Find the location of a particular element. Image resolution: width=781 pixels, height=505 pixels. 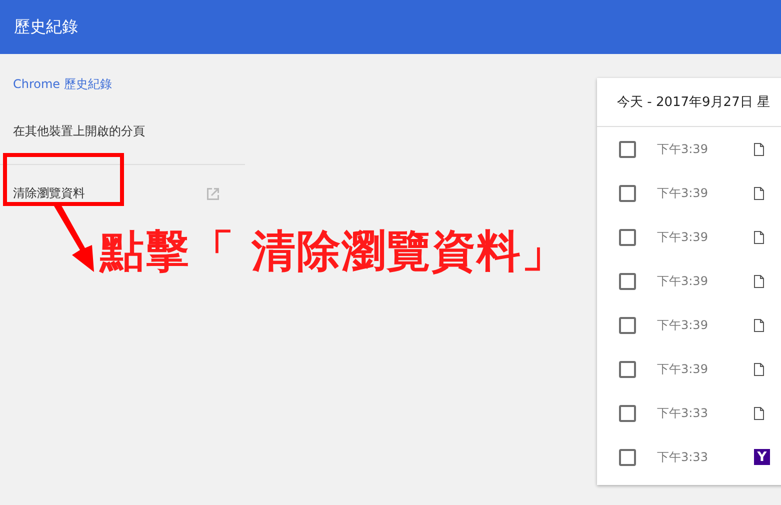

sidebar-item: 在其他裝置上開啟的分頁 is located at coordinates (122, 131).